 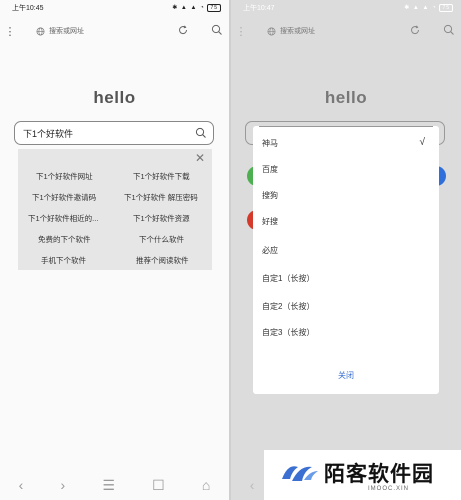 I want to click on suggestion-item: 推荐个阅读软件, so click(x=162, y=260).